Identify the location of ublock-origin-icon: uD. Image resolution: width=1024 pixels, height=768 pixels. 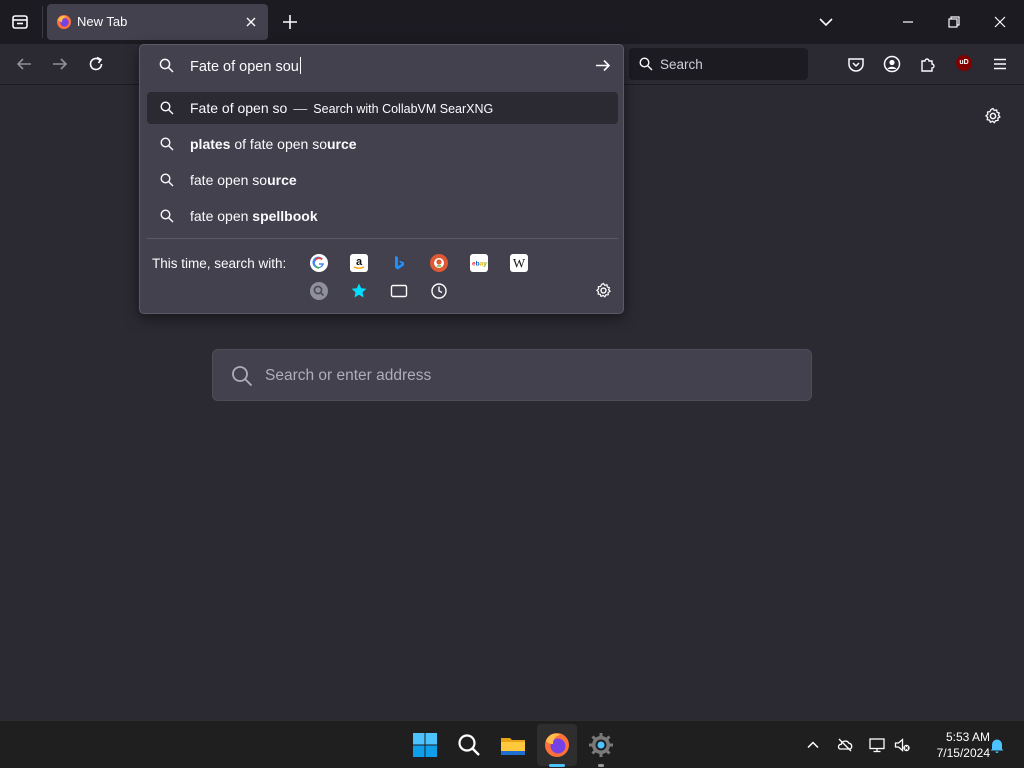
(964, 63).